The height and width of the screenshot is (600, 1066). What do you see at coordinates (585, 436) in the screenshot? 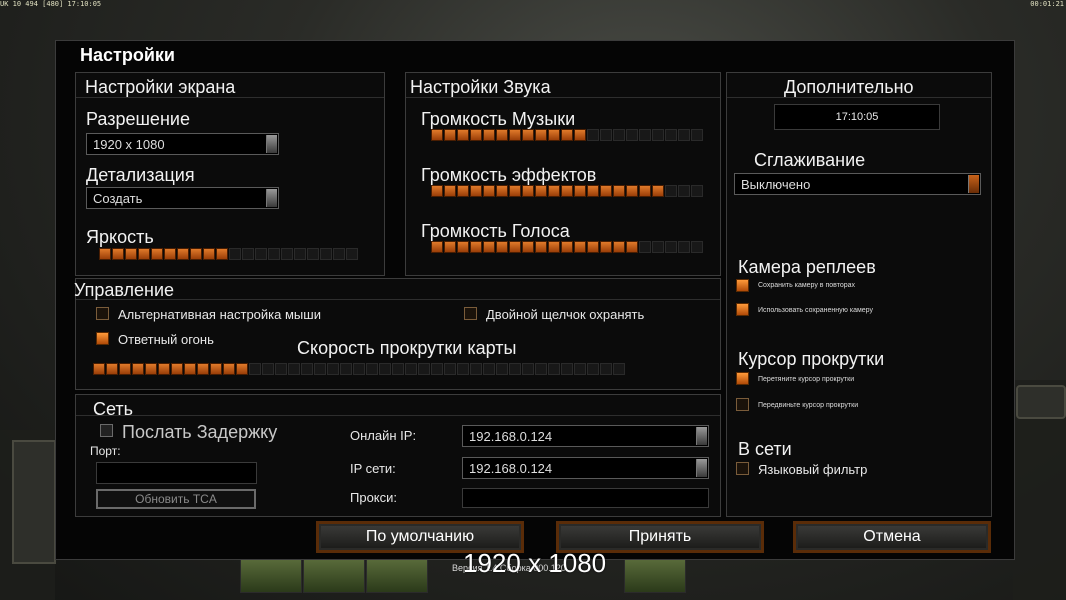
I see `online-ip-dropdown: 192.168.0.124` at bounding box center [585, 436].